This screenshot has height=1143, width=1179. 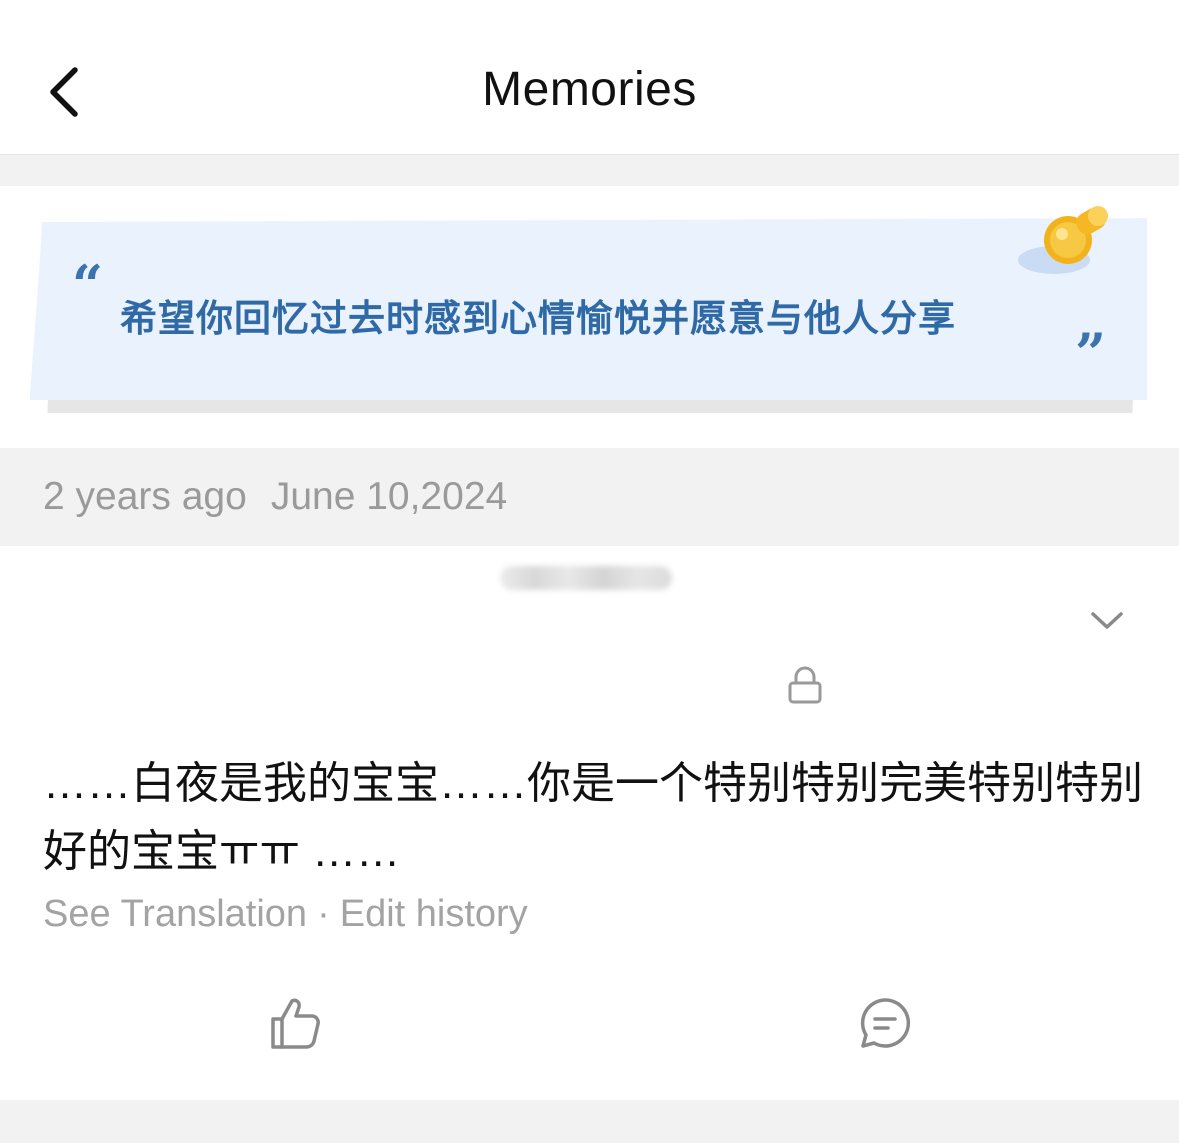 I want to click on edit-history-link: Edit history, so click(x=434, y=914).